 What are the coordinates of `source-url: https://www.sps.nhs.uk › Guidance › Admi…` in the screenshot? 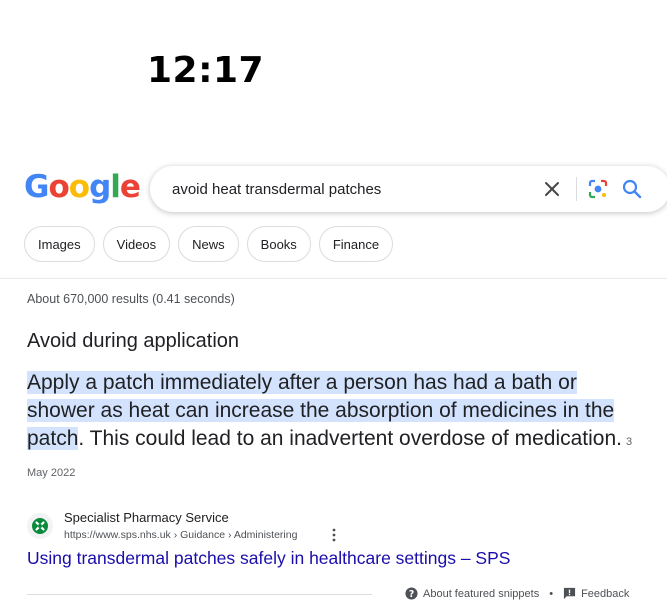 It's located at (180, 535).